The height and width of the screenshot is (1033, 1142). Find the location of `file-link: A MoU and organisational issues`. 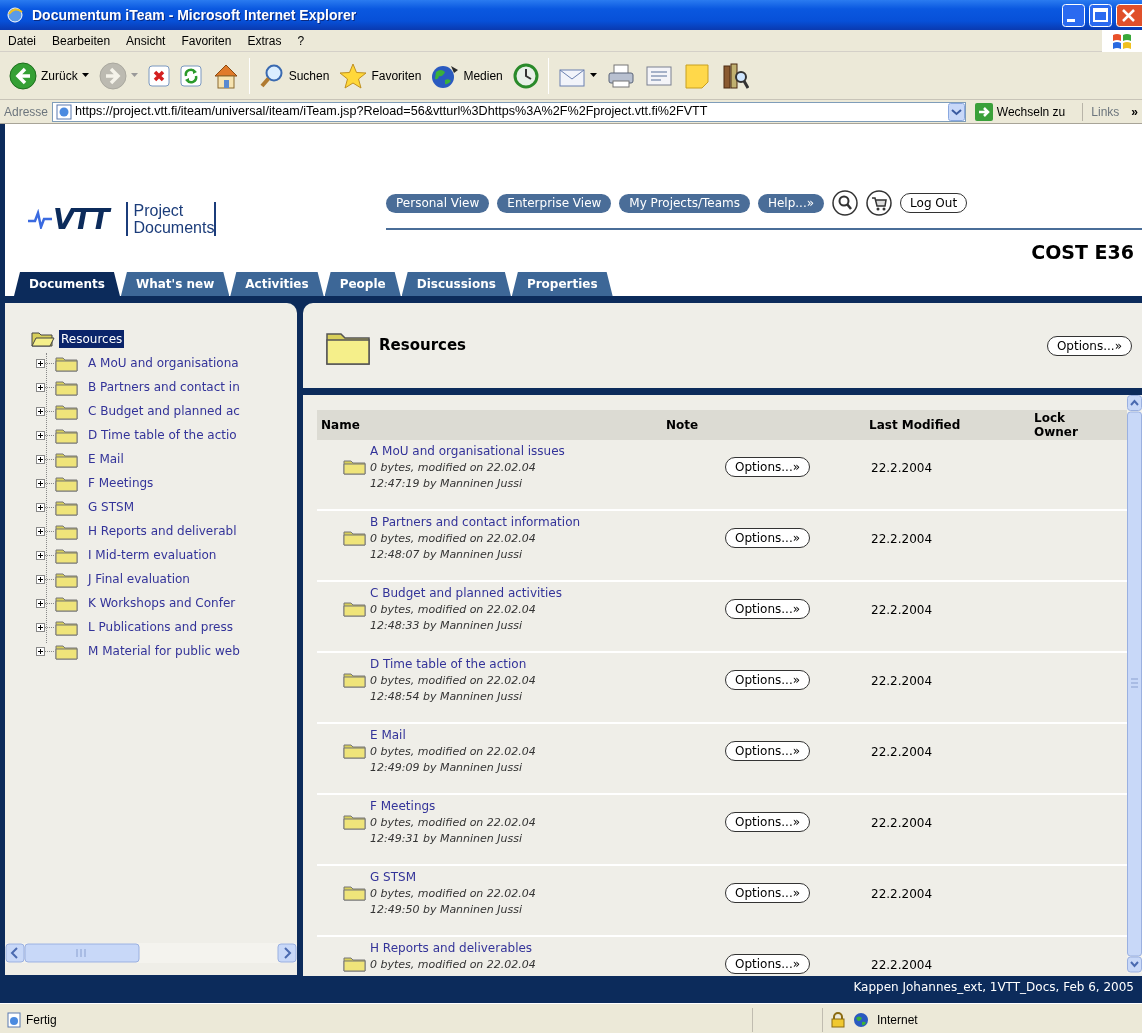

file-link: A MoU and organisational issues is located at coordinates (467, 451).